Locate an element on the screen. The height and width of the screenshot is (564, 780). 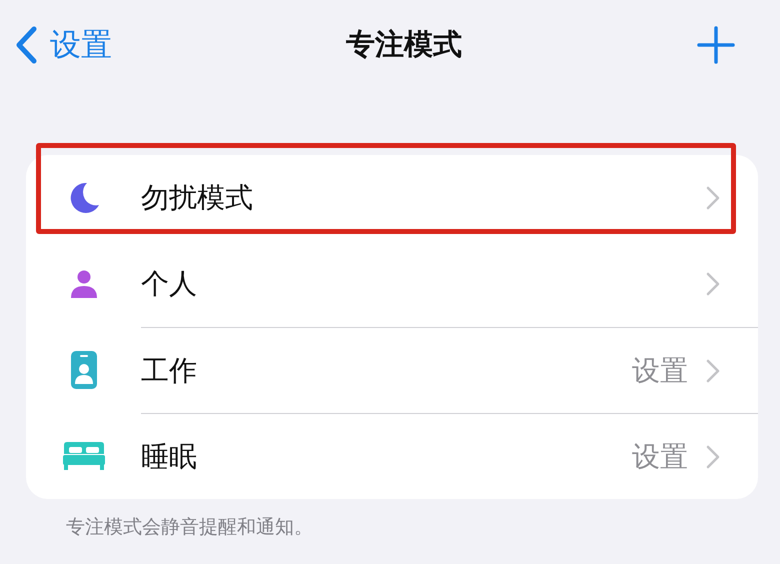
mode-row: 个人 is located at coordinates (392, 284).